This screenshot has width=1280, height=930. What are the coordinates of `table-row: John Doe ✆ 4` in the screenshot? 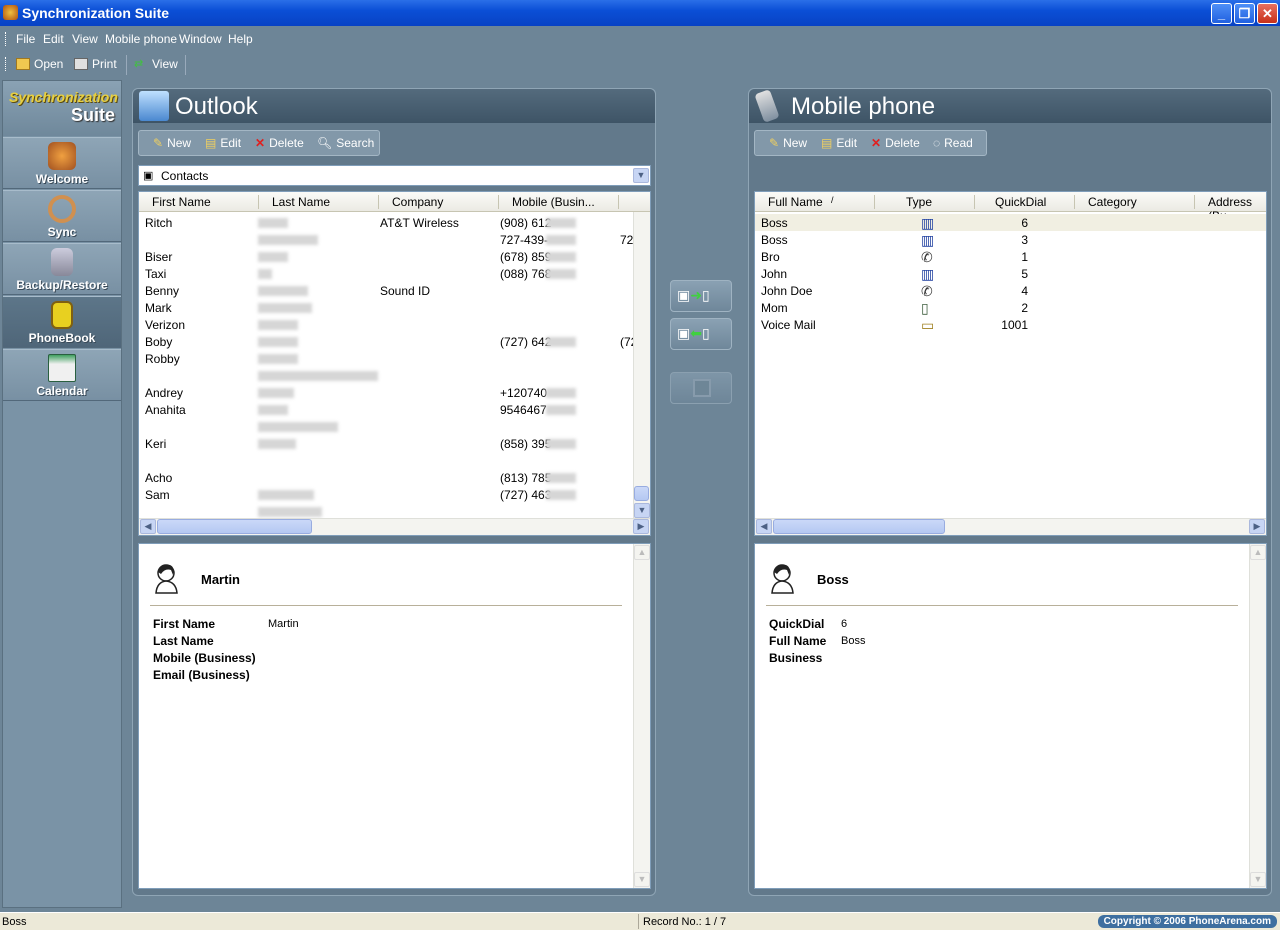 It's located at (1010, 290).